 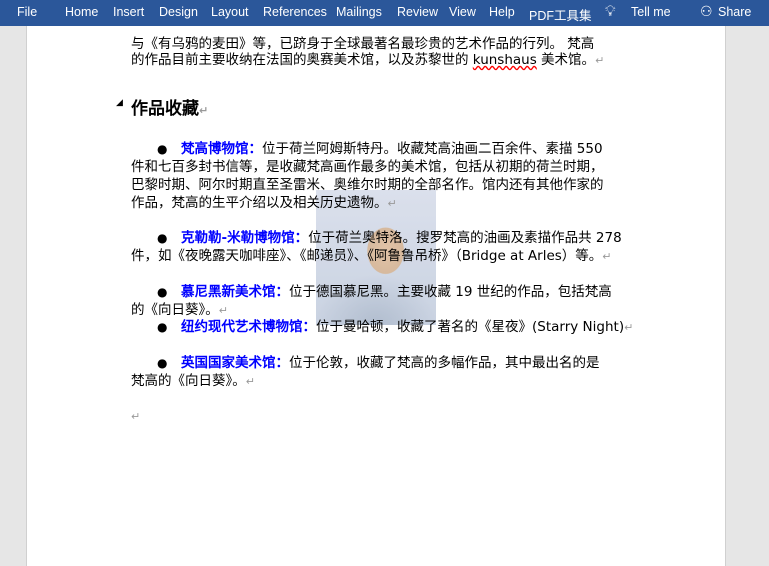 I want to click on museum-name: 英国国家美术馆：, so click(x=235, y=363).